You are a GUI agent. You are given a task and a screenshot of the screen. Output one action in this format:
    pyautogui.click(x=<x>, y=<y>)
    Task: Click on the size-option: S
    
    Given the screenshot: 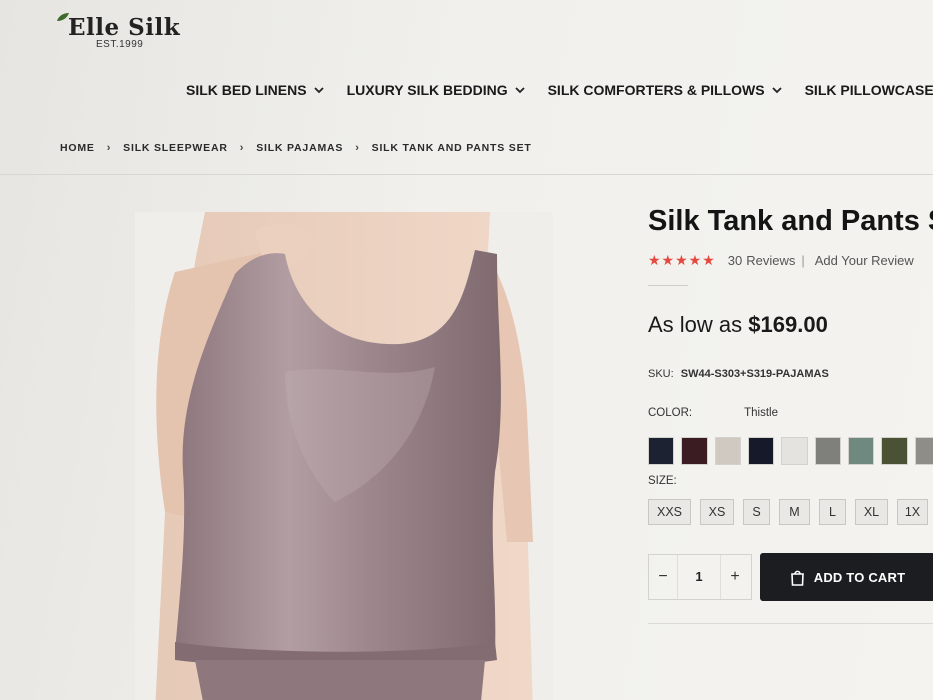 What is the action you would take?
    pyautogui.click(x=756, y=512)
    